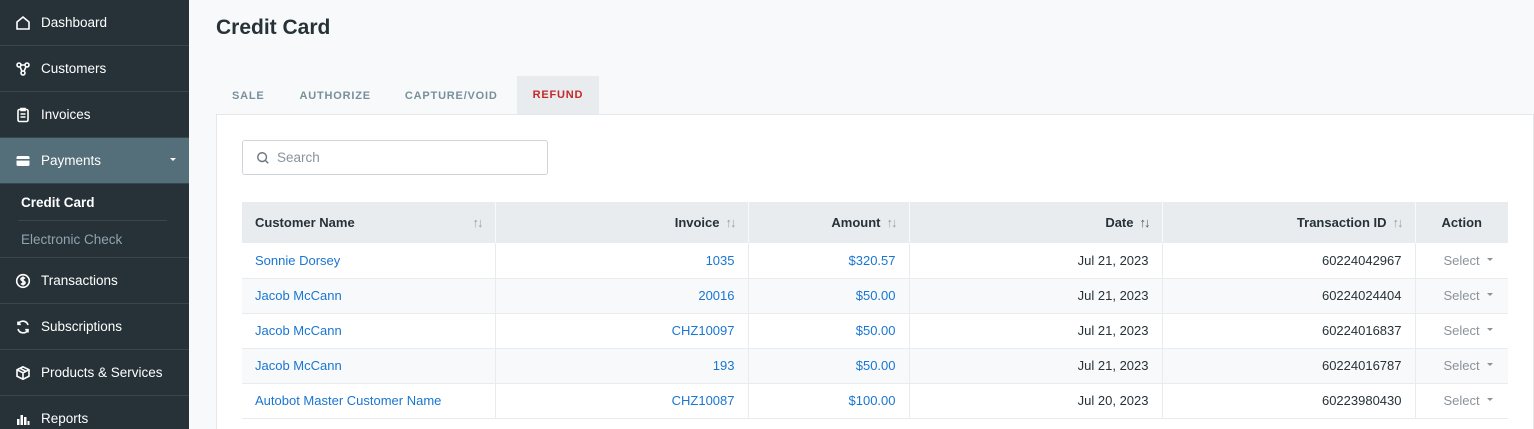  Describe the element at coordinates (1289, 222) in the screenshot. I see `column-header-transaction-id: Transaction ID ↑↓` at that location.